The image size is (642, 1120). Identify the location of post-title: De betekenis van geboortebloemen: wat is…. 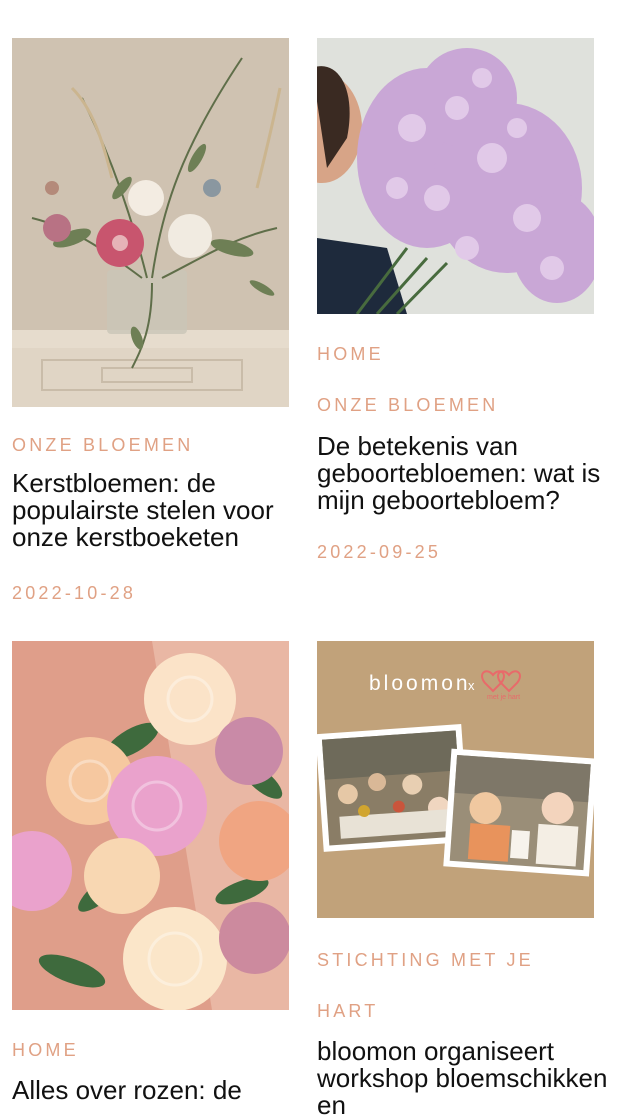
(470, 473).